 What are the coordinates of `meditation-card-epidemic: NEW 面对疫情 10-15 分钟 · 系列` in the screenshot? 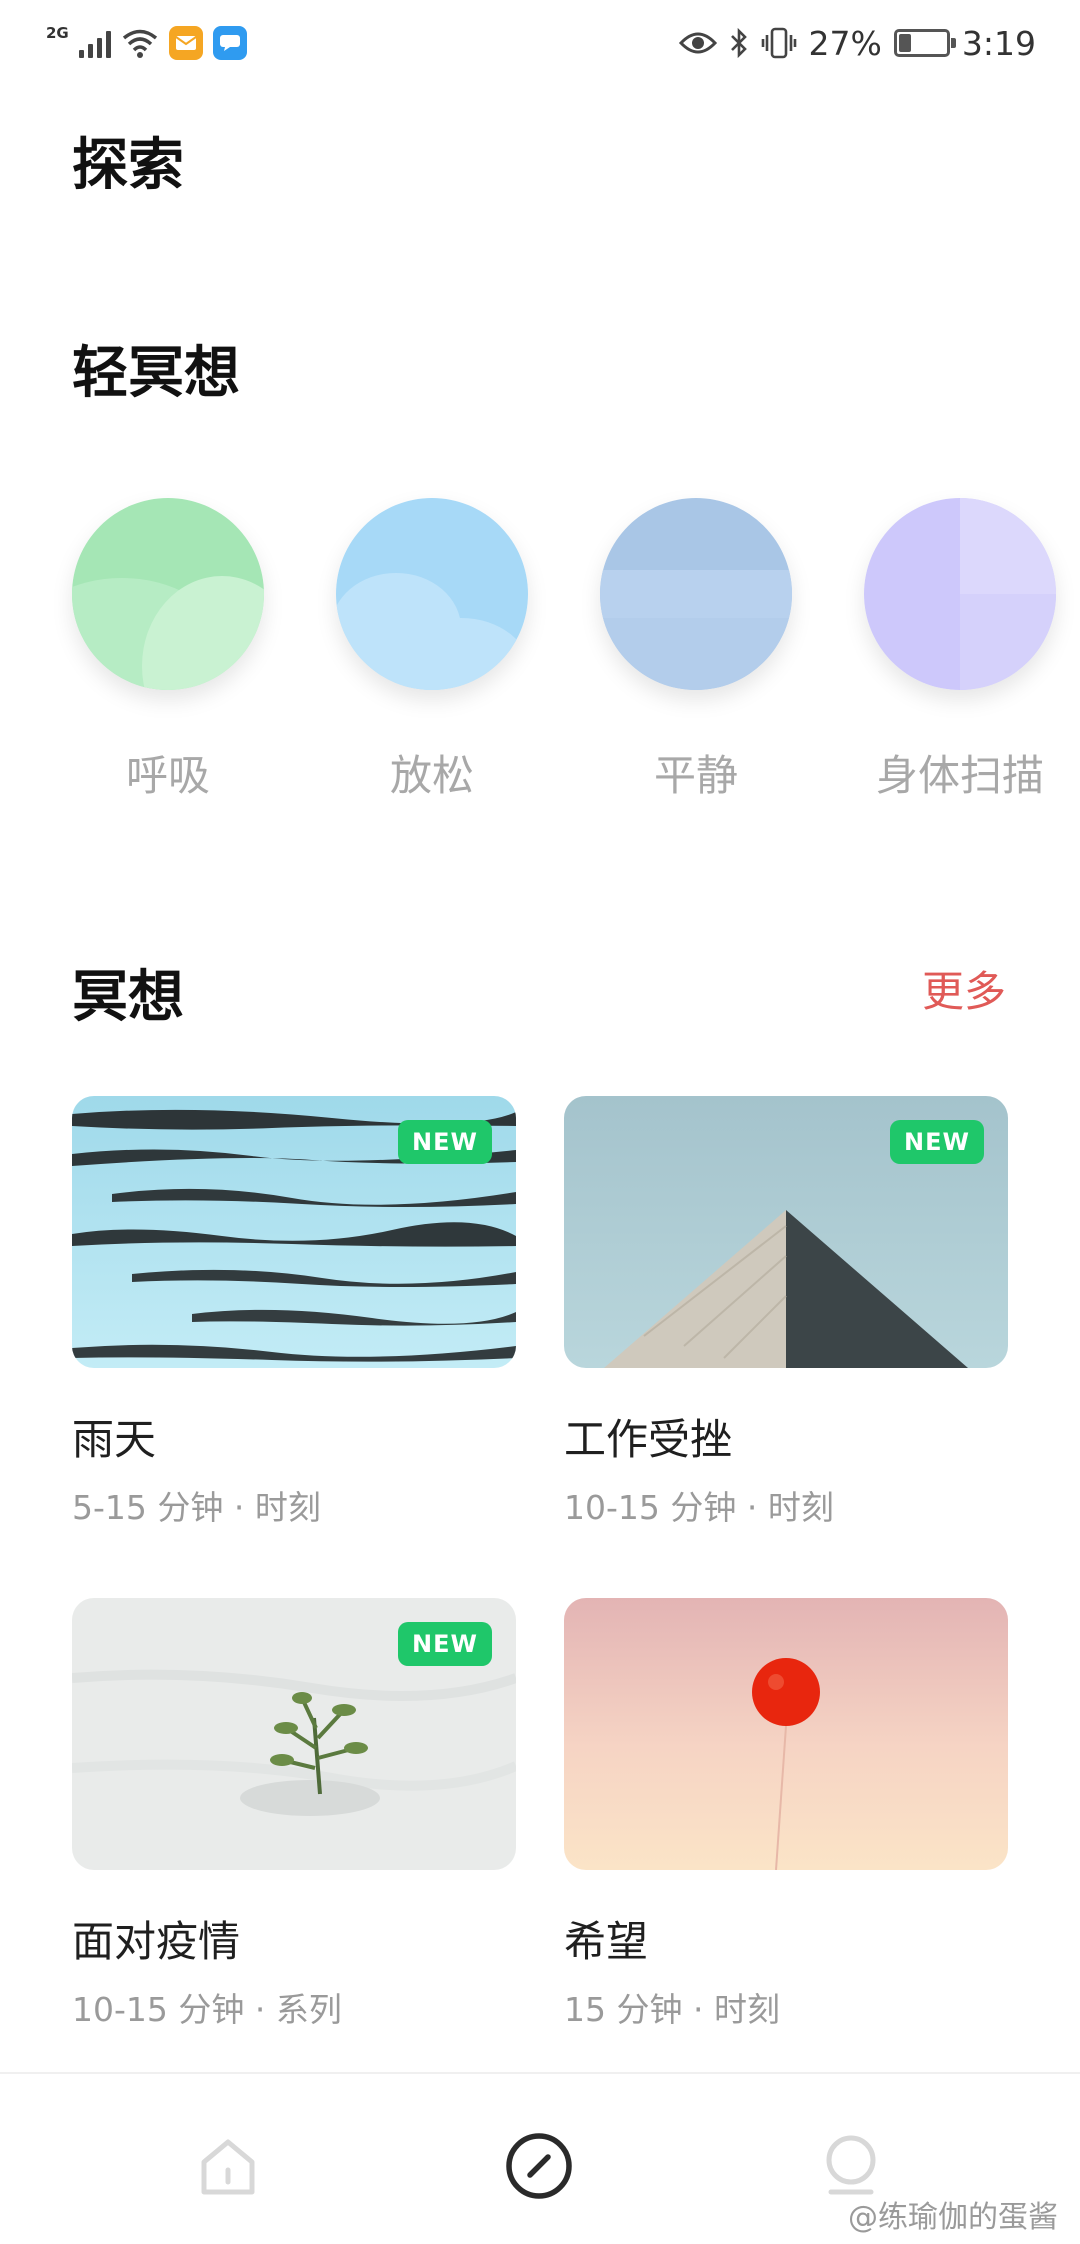 It's located at (294, 1814).